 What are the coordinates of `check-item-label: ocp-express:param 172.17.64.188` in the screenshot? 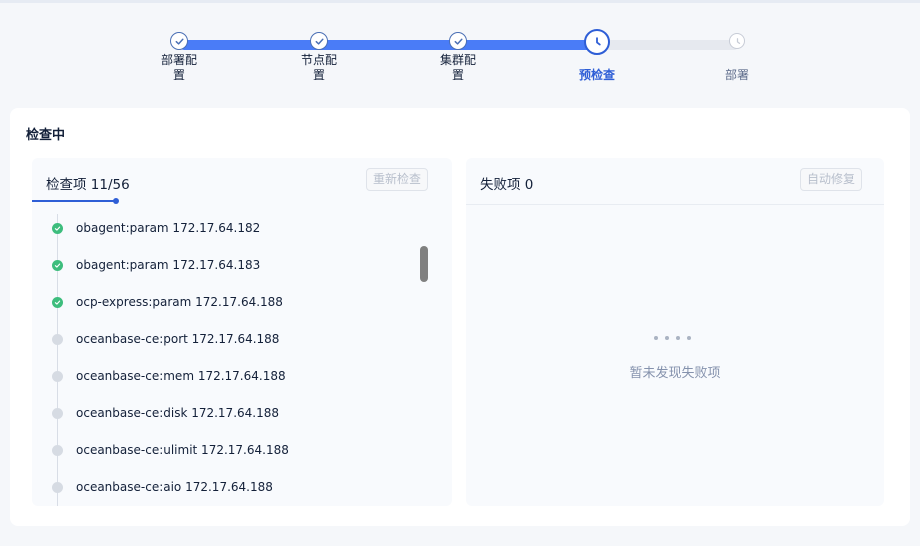 It's located at (179, 302).